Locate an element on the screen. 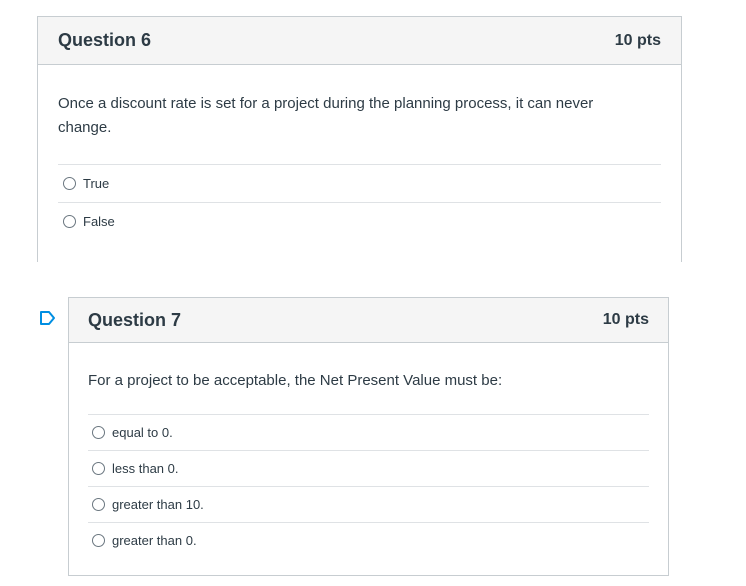 This screenshot has width=746, height=586. answer-option-true: True is located at coordinates (359, 183).